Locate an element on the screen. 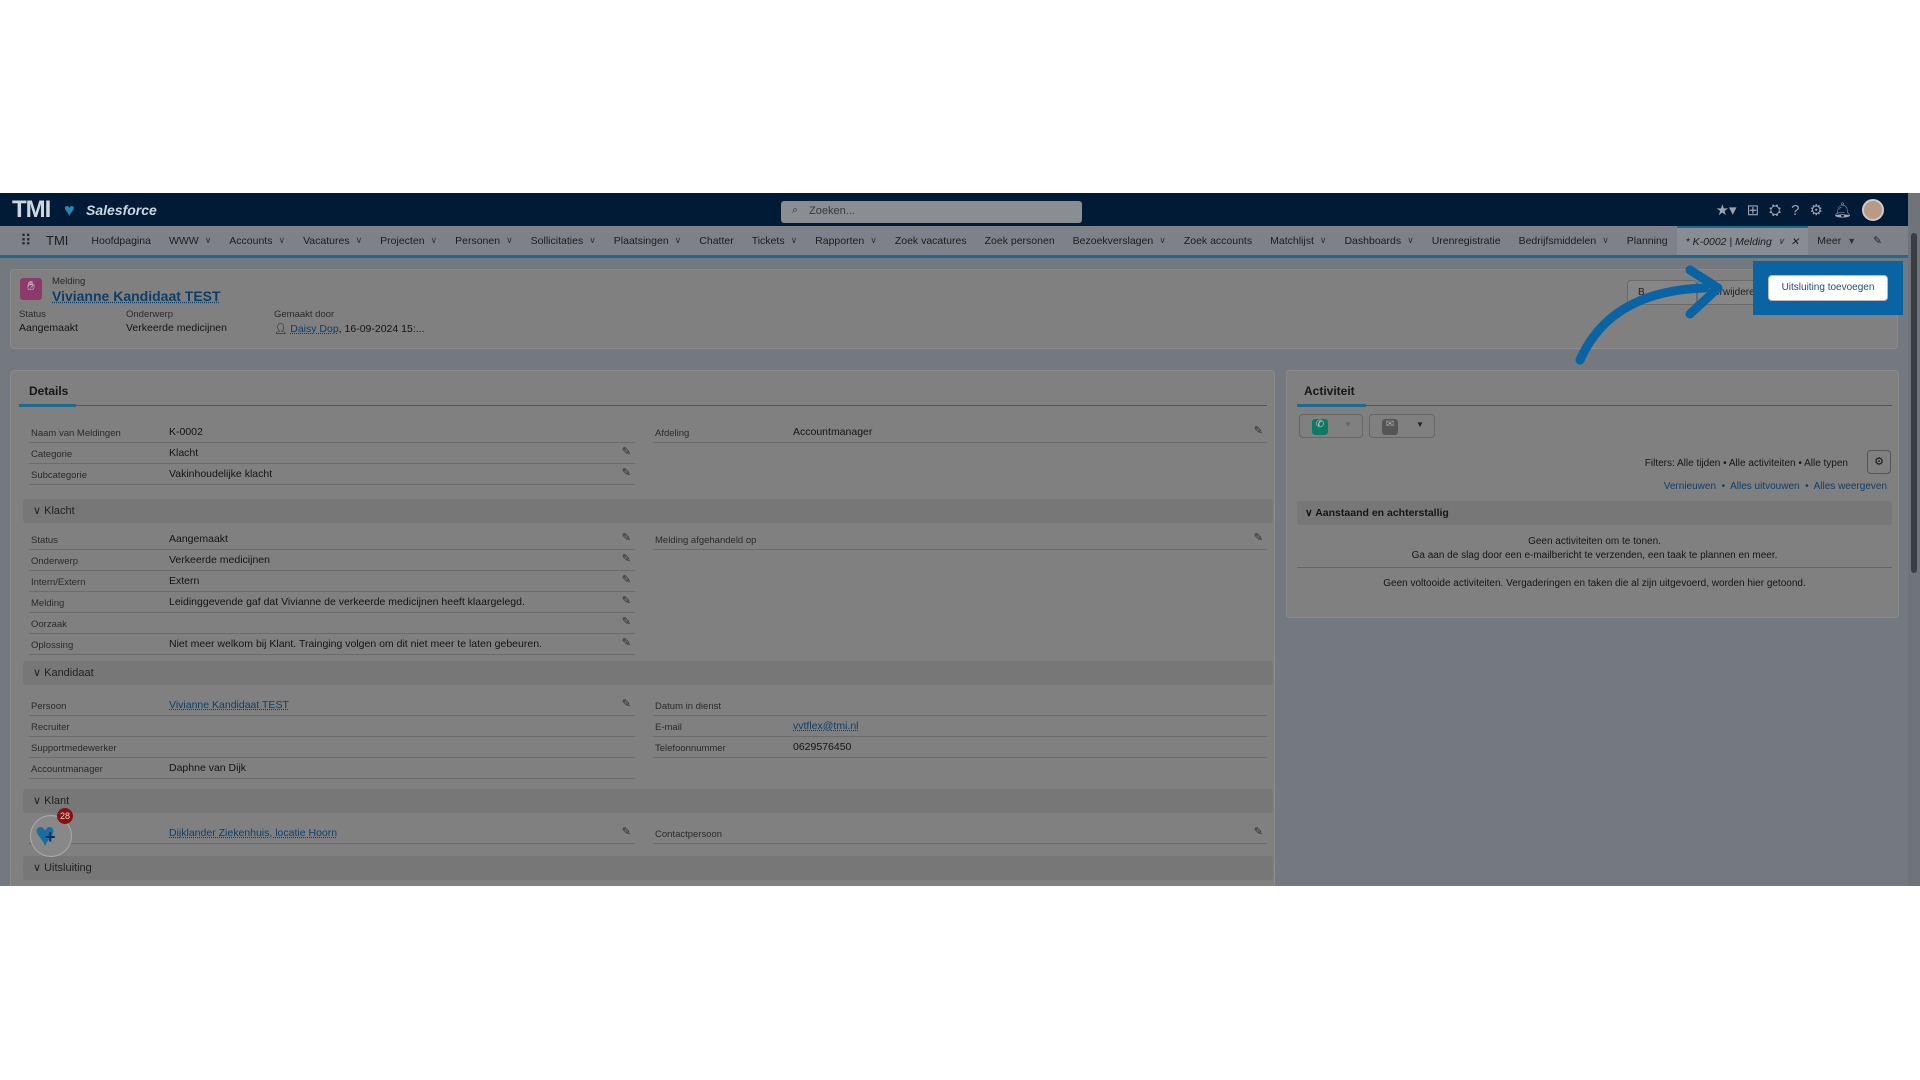 The height and width of the screenshot is (1080, 1920). nav-item: Hoofdpagina is located at coordinates (121, 240).